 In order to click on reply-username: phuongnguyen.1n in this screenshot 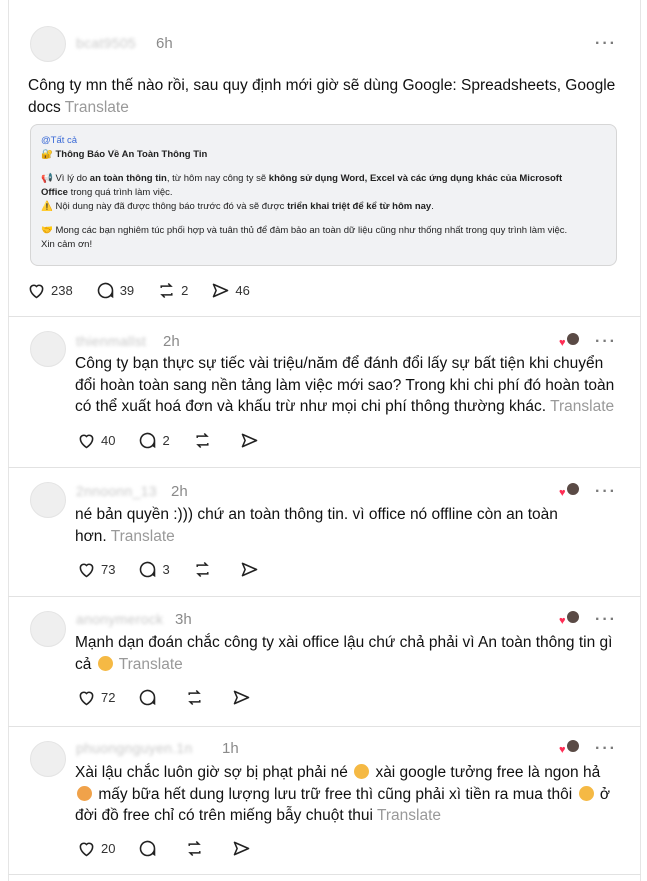, I will do `click(134, 748)`.